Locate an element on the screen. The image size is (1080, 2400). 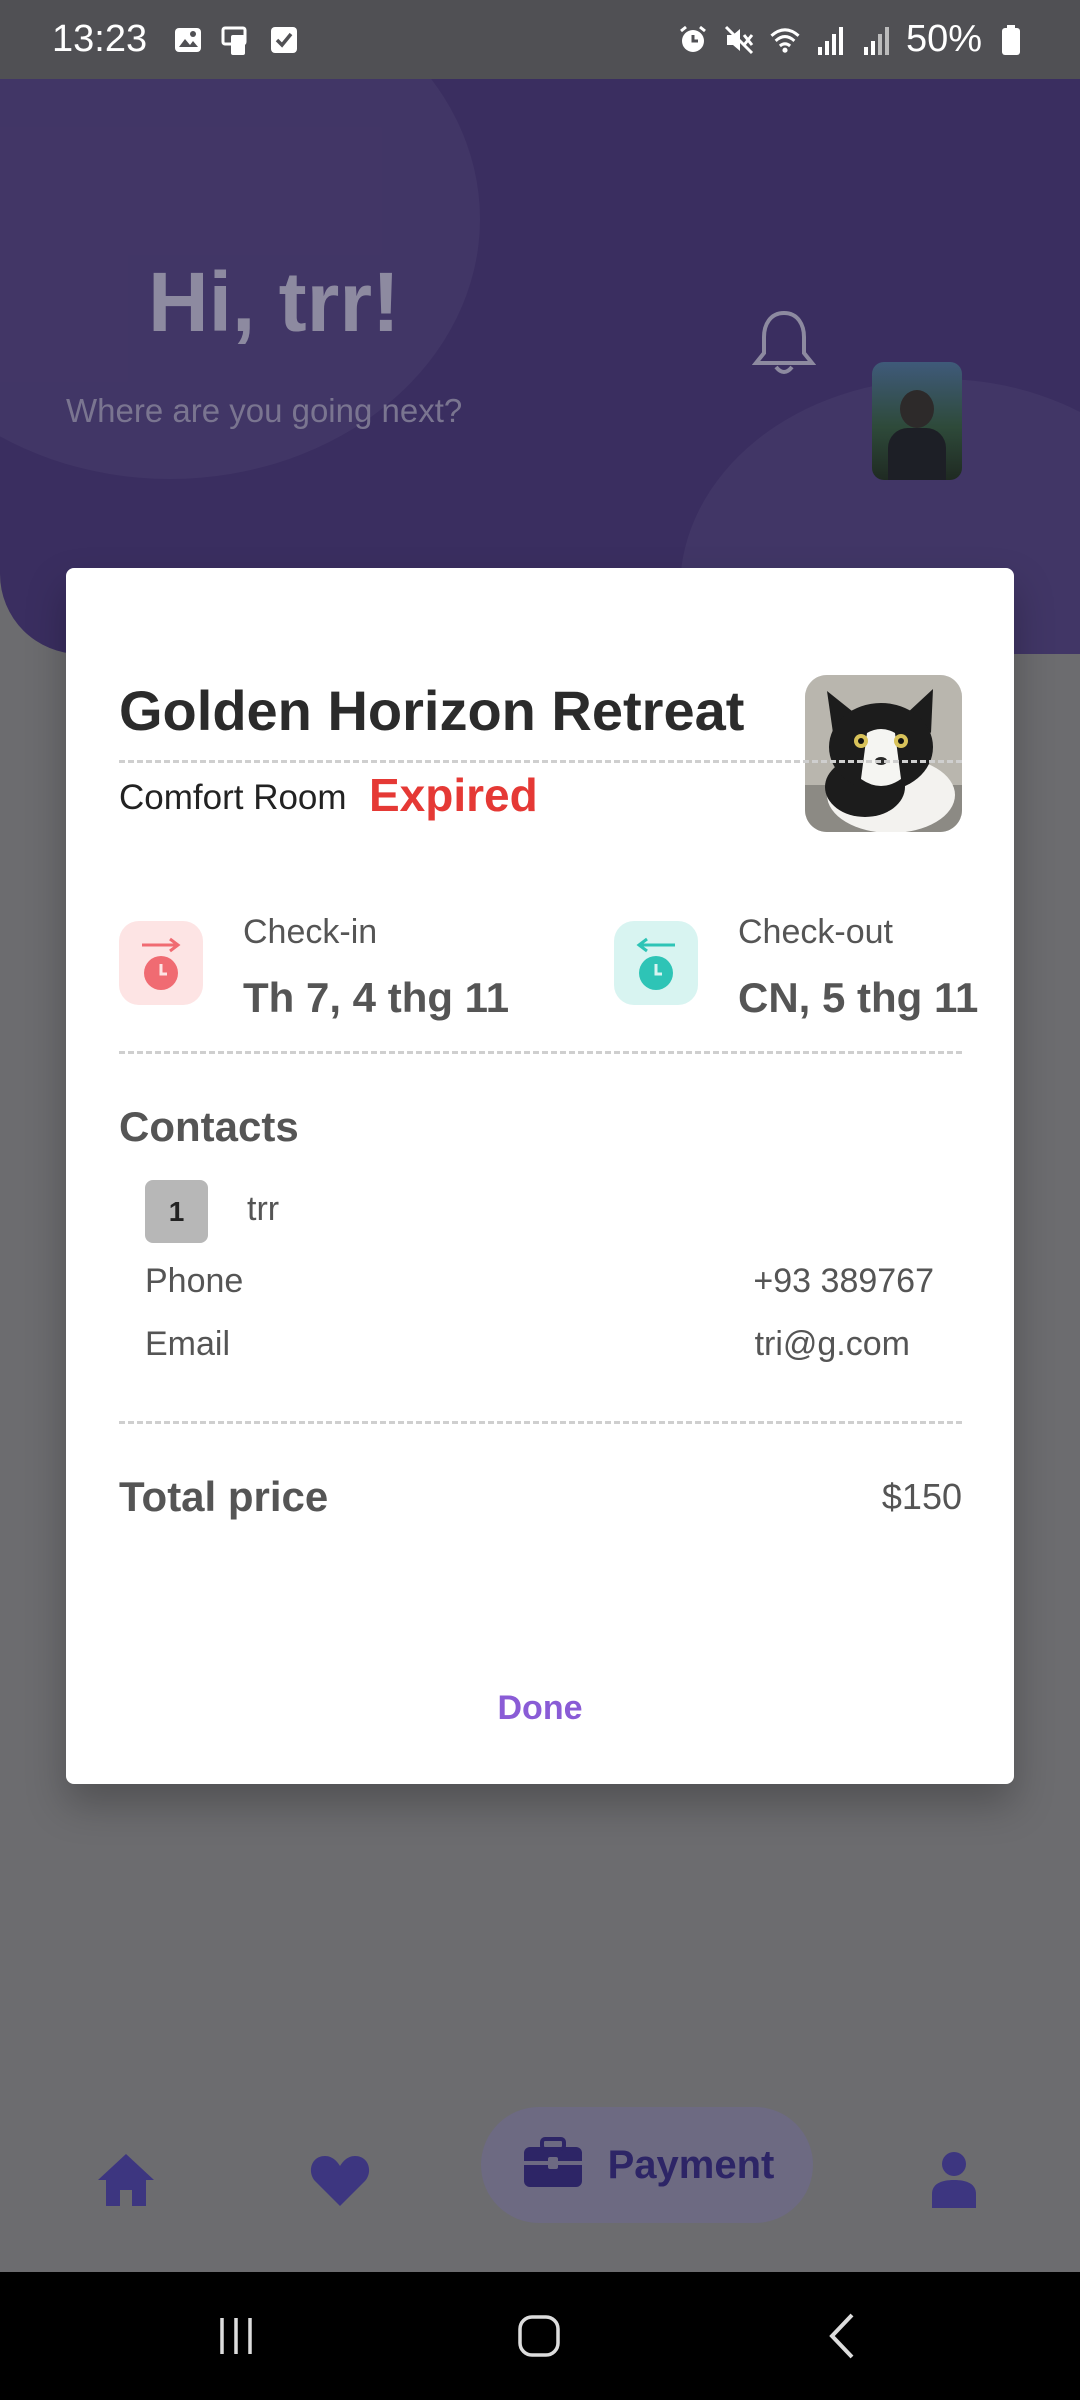
wifi-icon is located at coordinates (785, 40).